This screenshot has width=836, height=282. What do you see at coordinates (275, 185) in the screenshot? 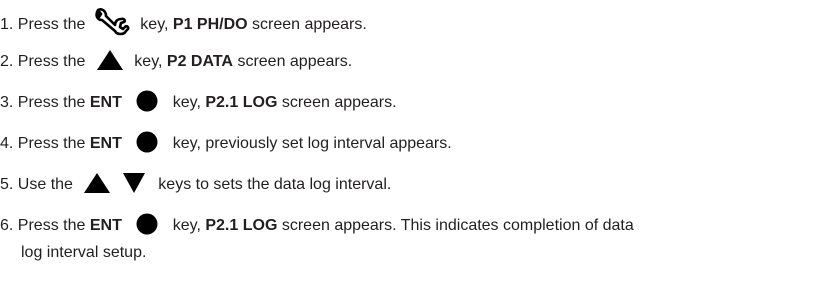
I see `step-text: keys to sets the data log interval.` at bounding box center [275, 185].